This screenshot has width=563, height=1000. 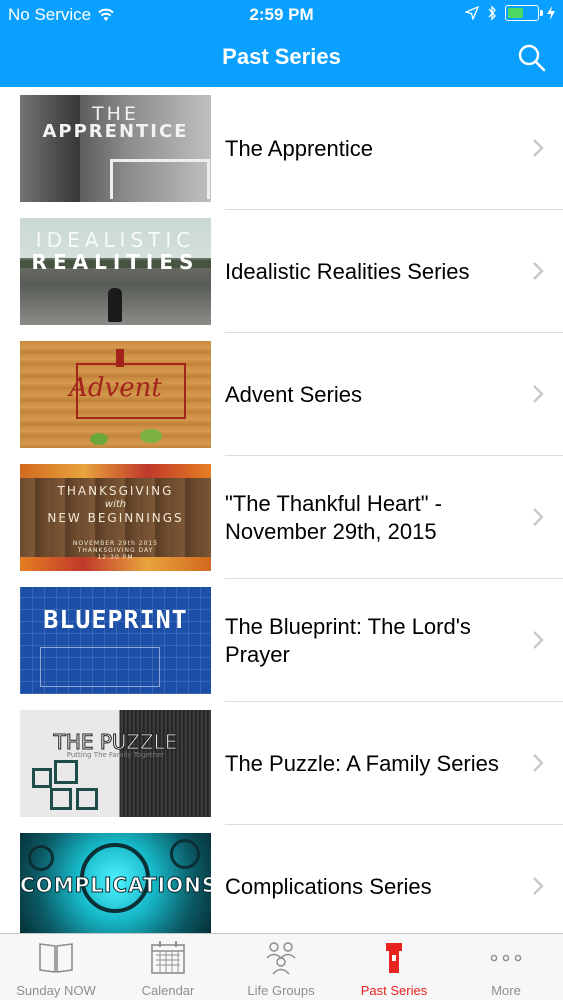 I want to click on series-row: Advent Advent Series, so click(x=281, y=394).